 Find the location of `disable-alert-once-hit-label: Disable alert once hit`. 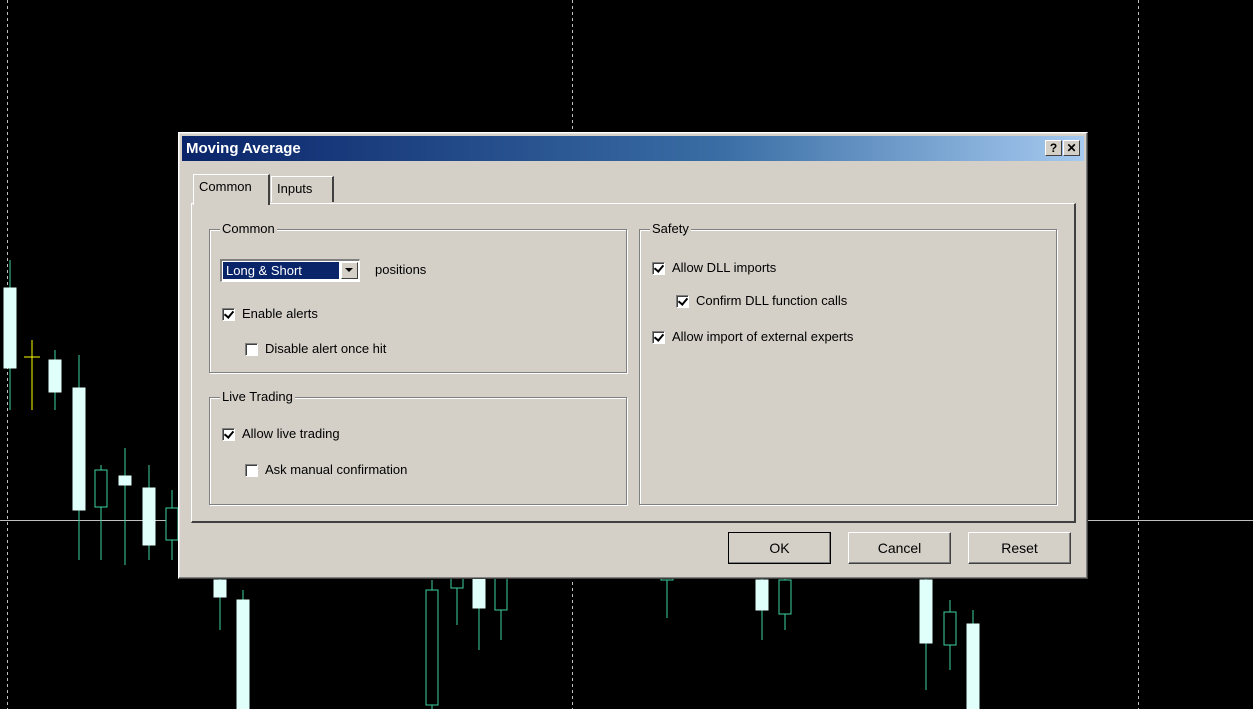

disable-alert-once-hit-label: Disable alert once hit is located at coordinates (326, 348).